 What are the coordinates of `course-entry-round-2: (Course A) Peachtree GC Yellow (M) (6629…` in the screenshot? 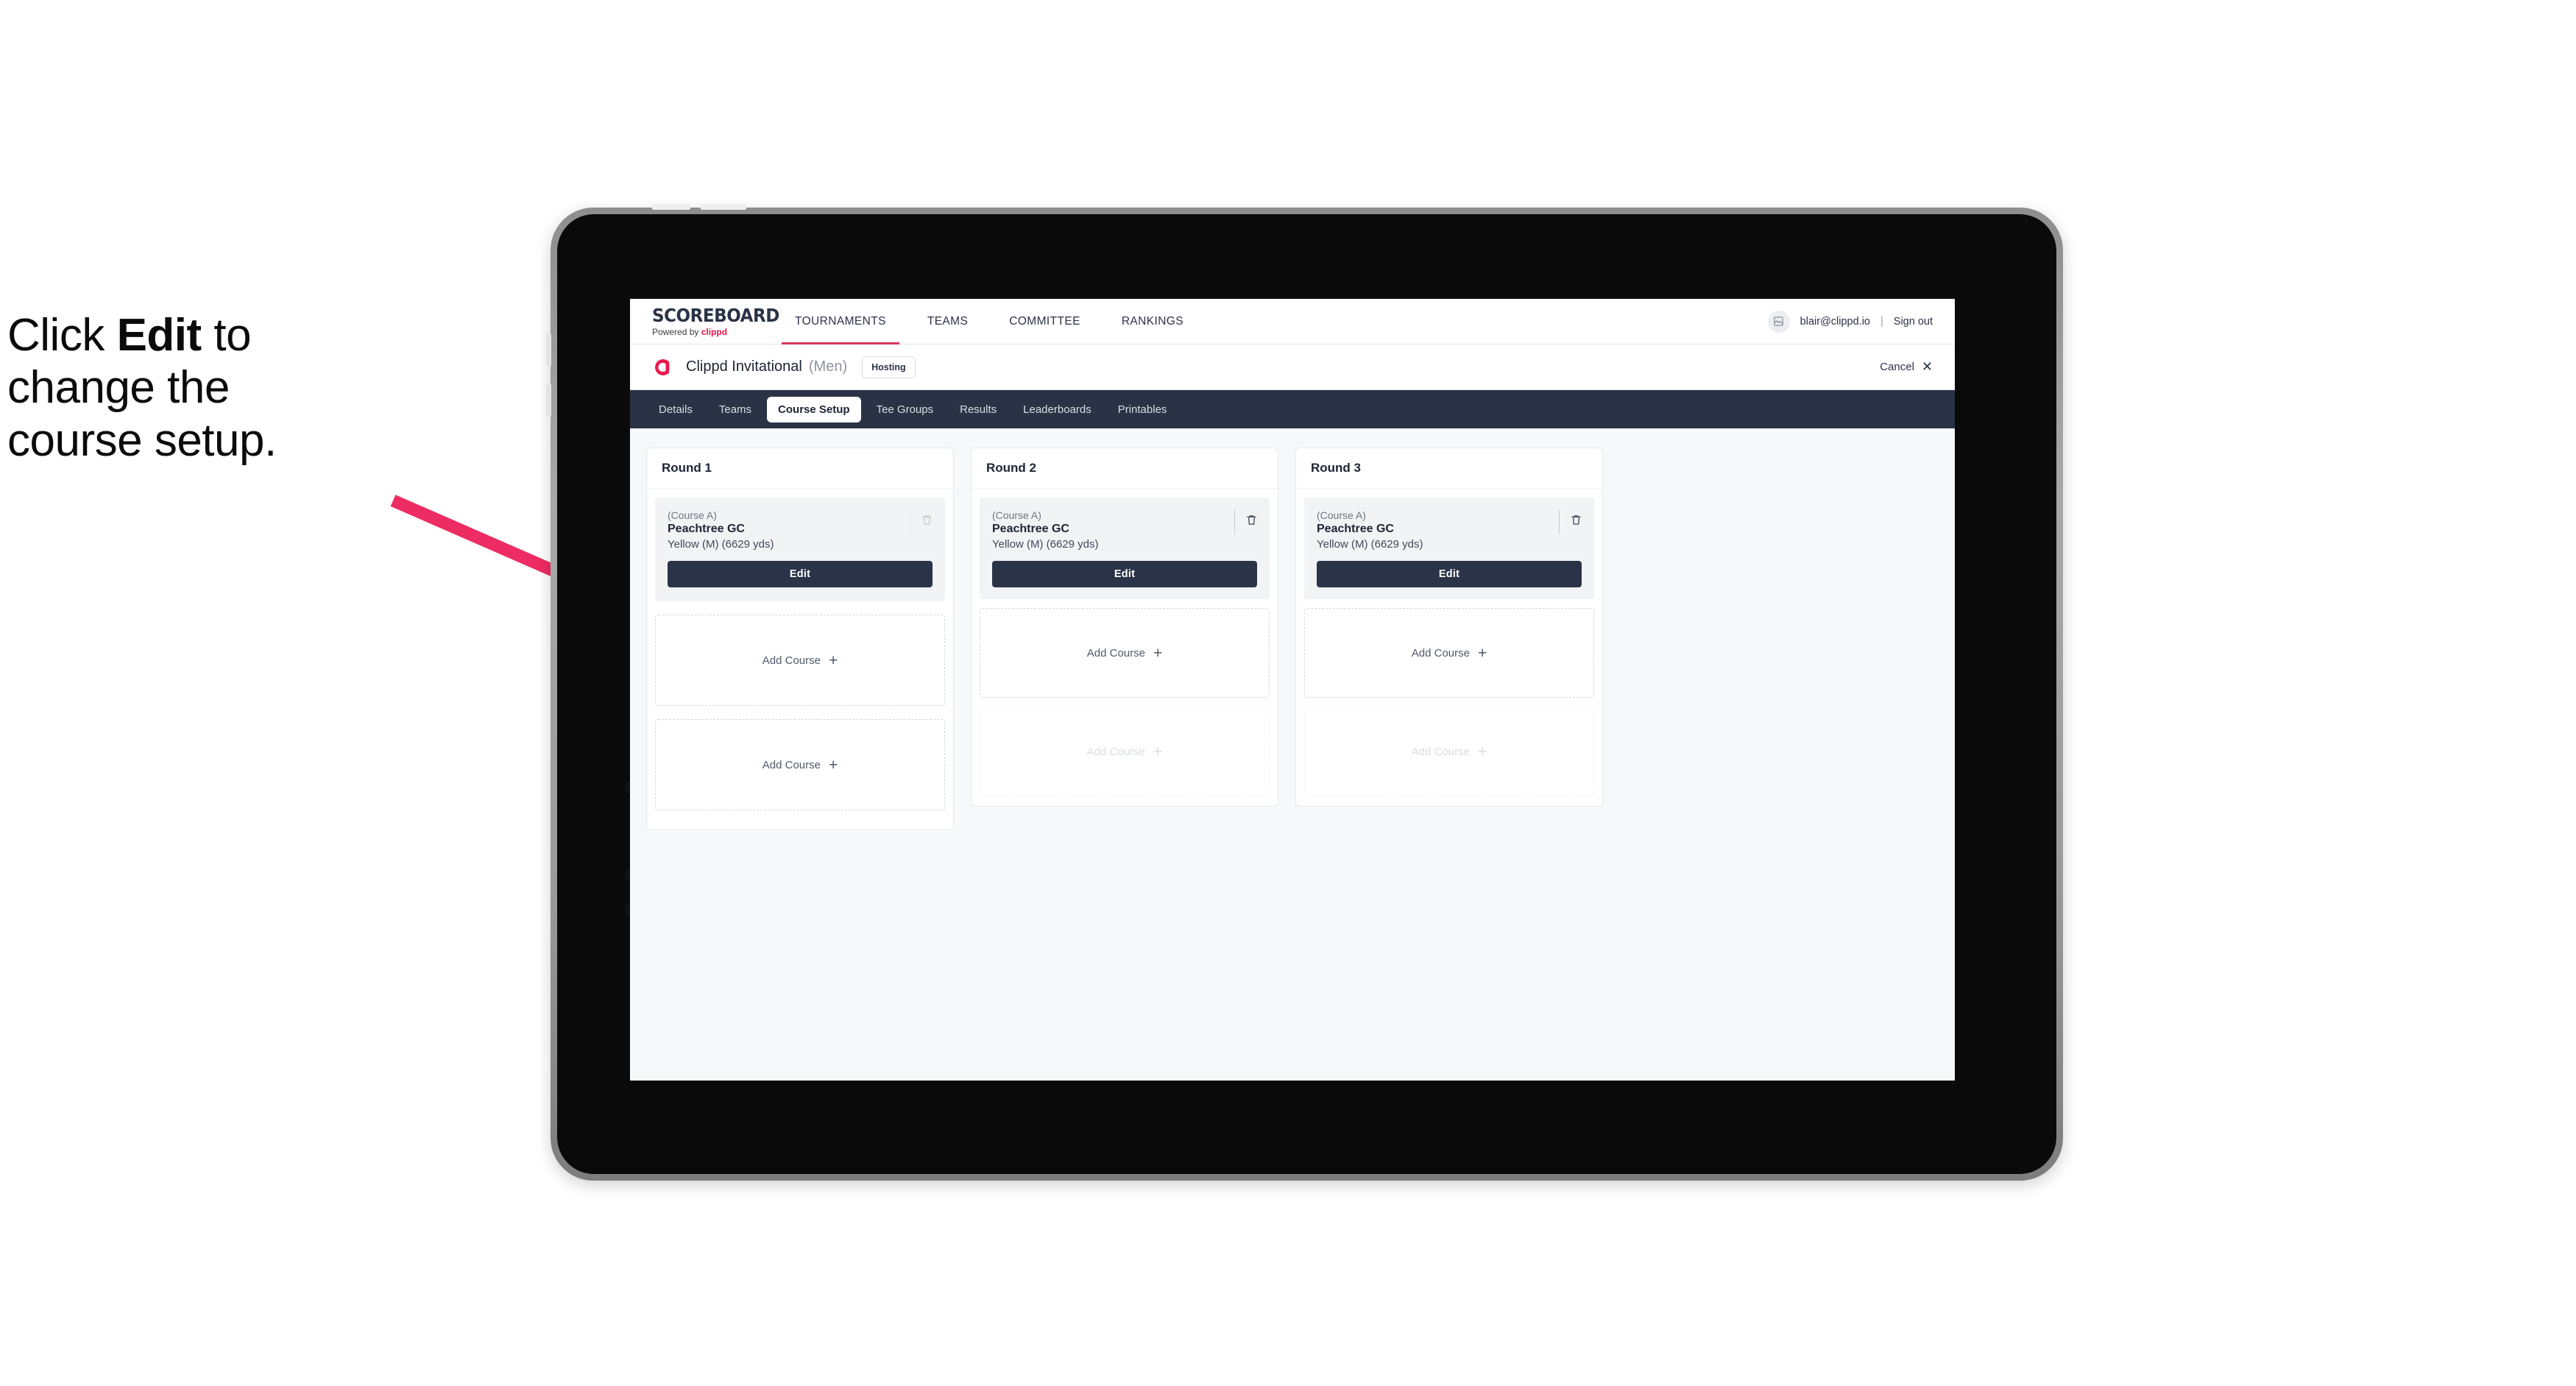 It's located at (1125, 548).